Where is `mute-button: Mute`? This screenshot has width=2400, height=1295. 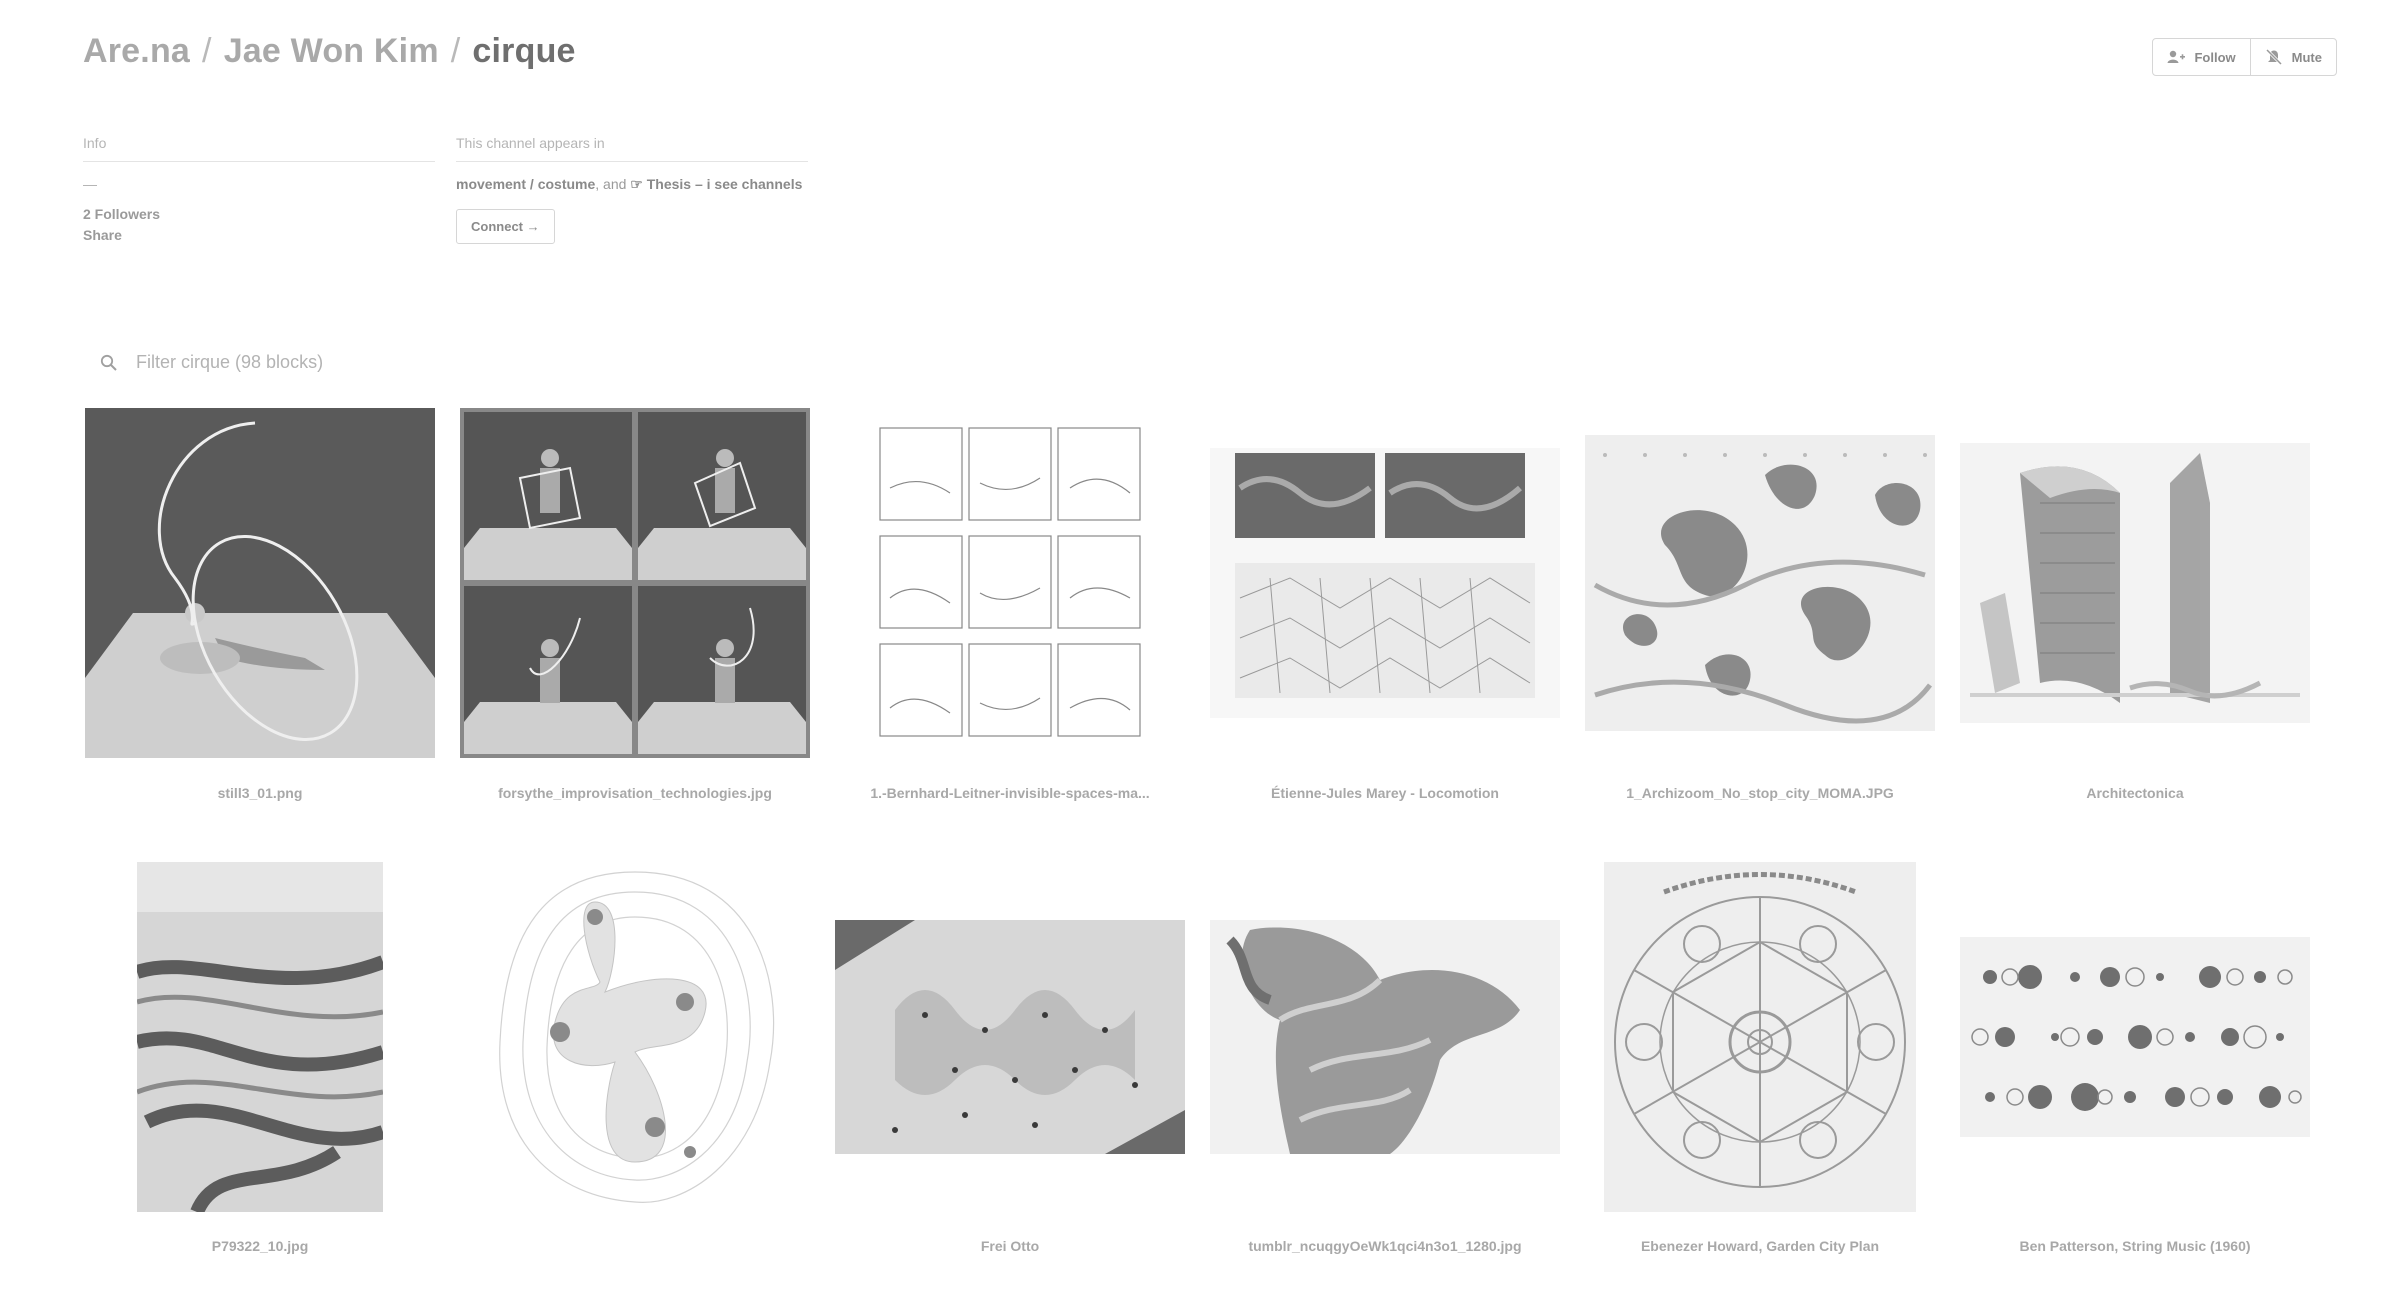
mute-button: Mute is located at coordinates (2292, 57).